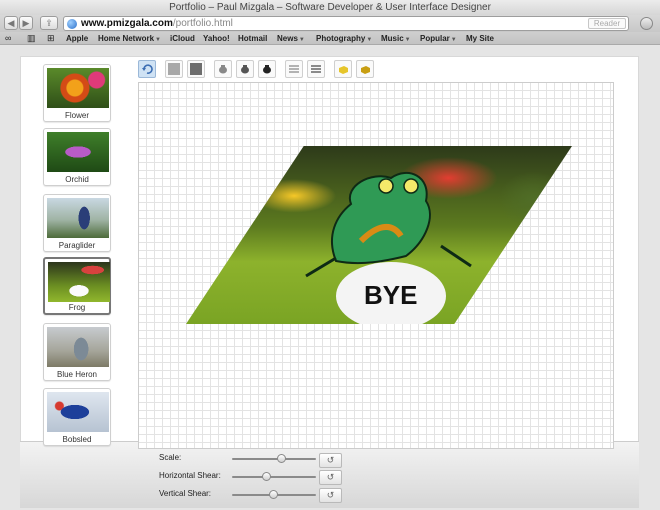 The height and width of the screenshot is (510, 660). I want to click on scale-reset-button: ↺, so click(330, 460).